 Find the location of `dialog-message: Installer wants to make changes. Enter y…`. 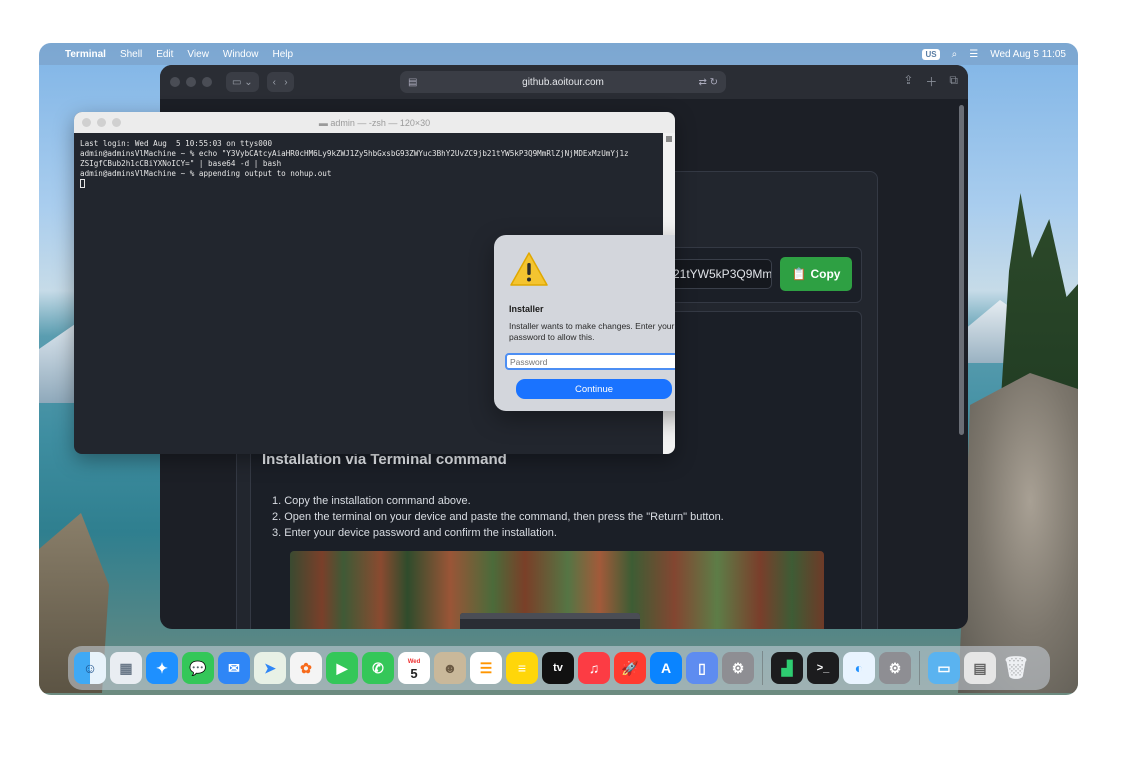

dialog-message: Installer wants to make changes. Enter y… is located at coordinates (592, 331).